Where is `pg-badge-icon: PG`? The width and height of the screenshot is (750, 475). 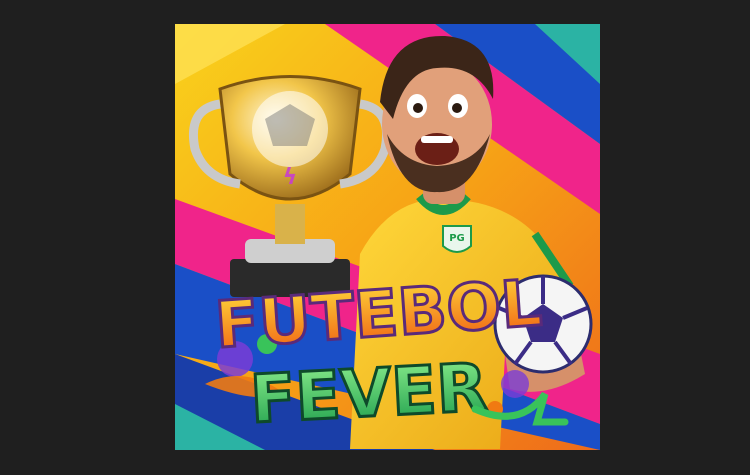
pg-badge-icon: PG is located at coordinates (457, 239).